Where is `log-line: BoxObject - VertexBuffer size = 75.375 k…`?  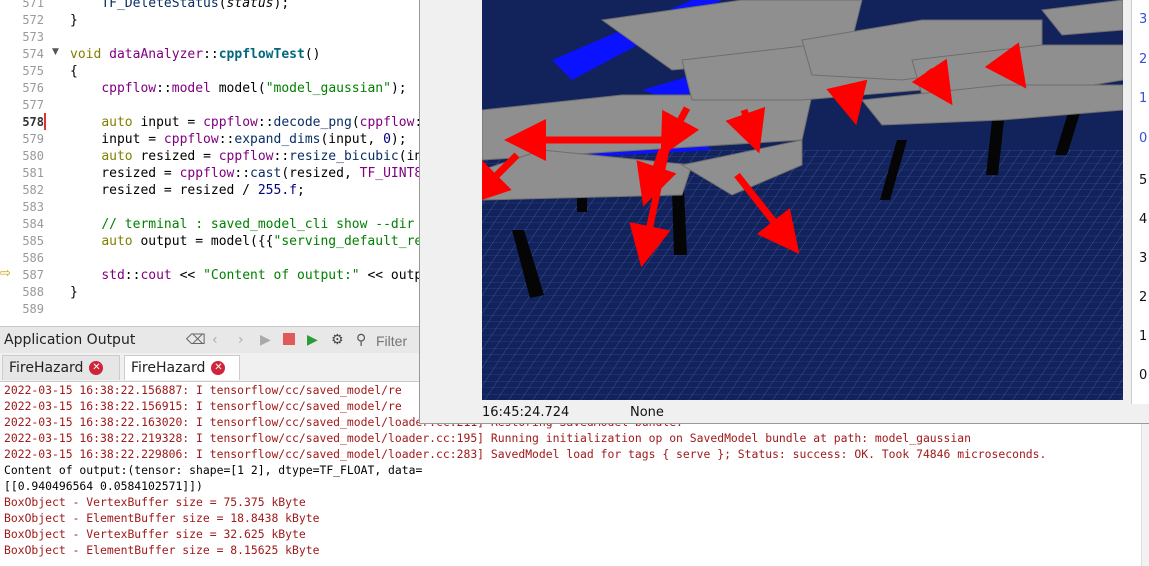
log-line: BoxObject - VertexBuffer size = 75.375 k… is located at coordinates (155, 502).